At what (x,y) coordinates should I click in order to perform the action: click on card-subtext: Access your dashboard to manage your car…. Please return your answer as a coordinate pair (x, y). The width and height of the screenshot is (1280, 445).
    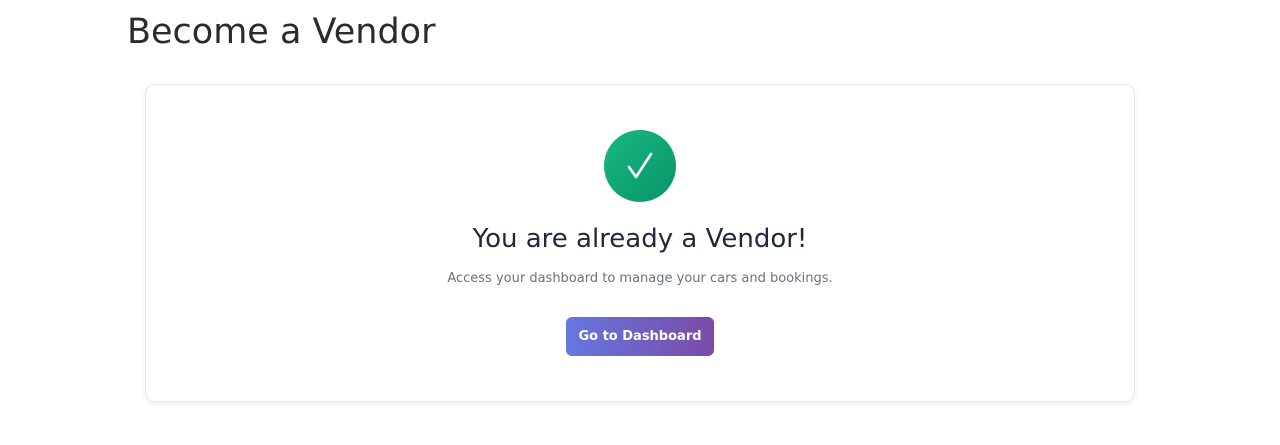
    Looking at the image, I should click on (640, 278).